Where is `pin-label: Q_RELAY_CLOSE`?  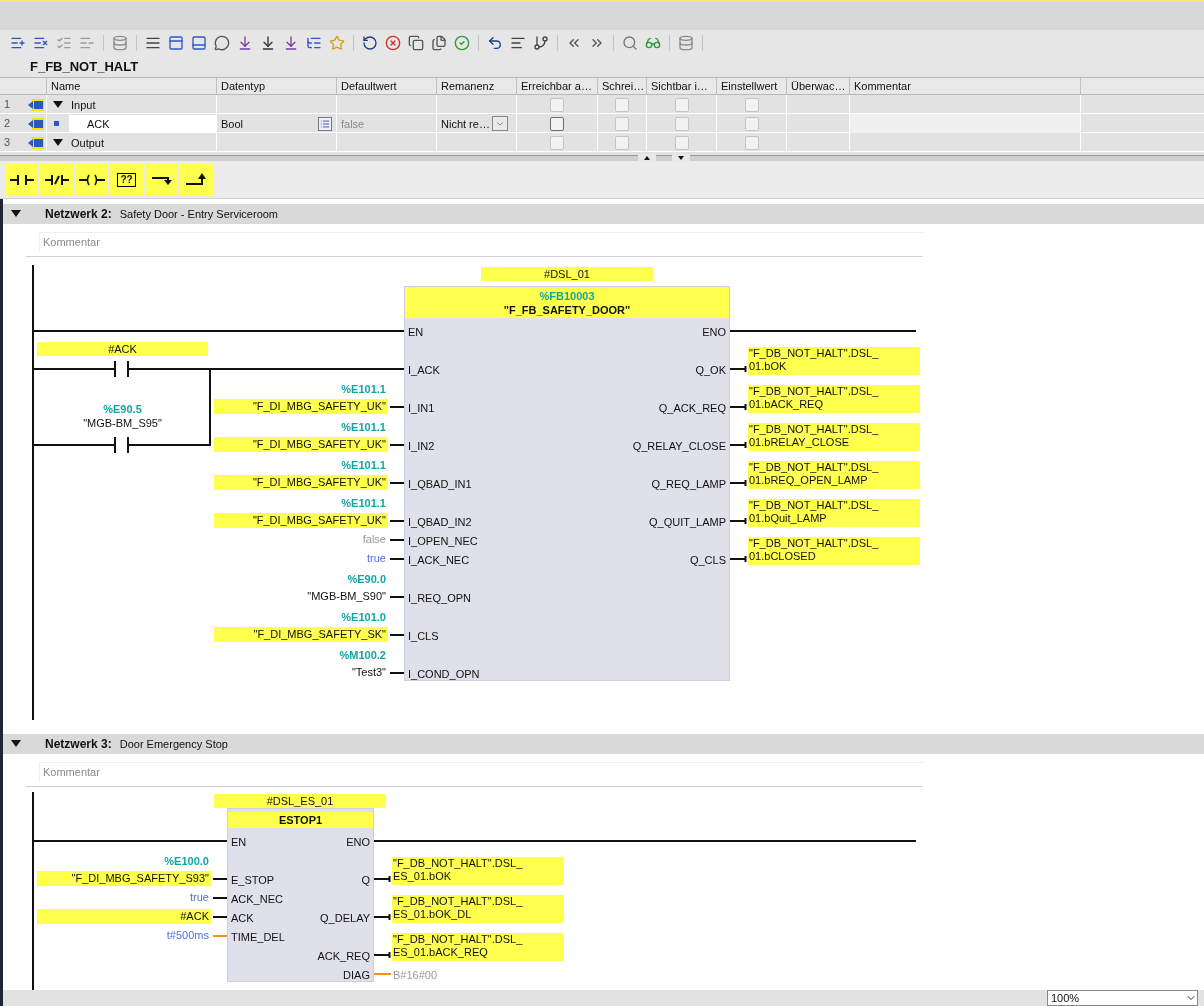 pin-label: Q_RELAY_CLOSE is located at coordinates (679, 446).